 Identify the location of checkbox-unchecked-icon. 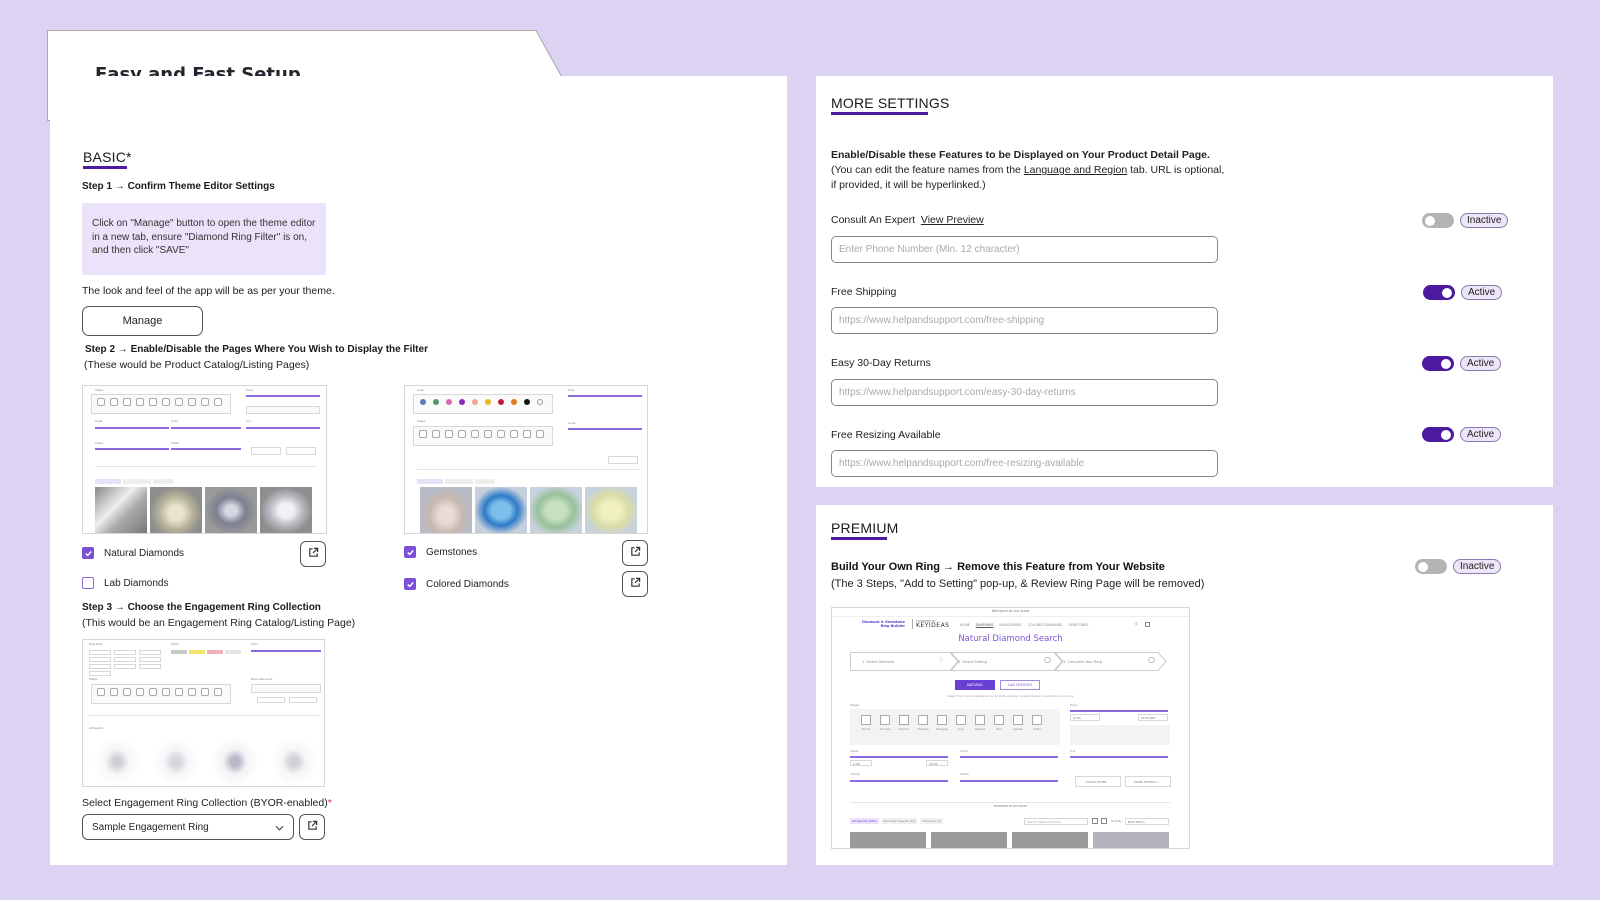
(88, 583).